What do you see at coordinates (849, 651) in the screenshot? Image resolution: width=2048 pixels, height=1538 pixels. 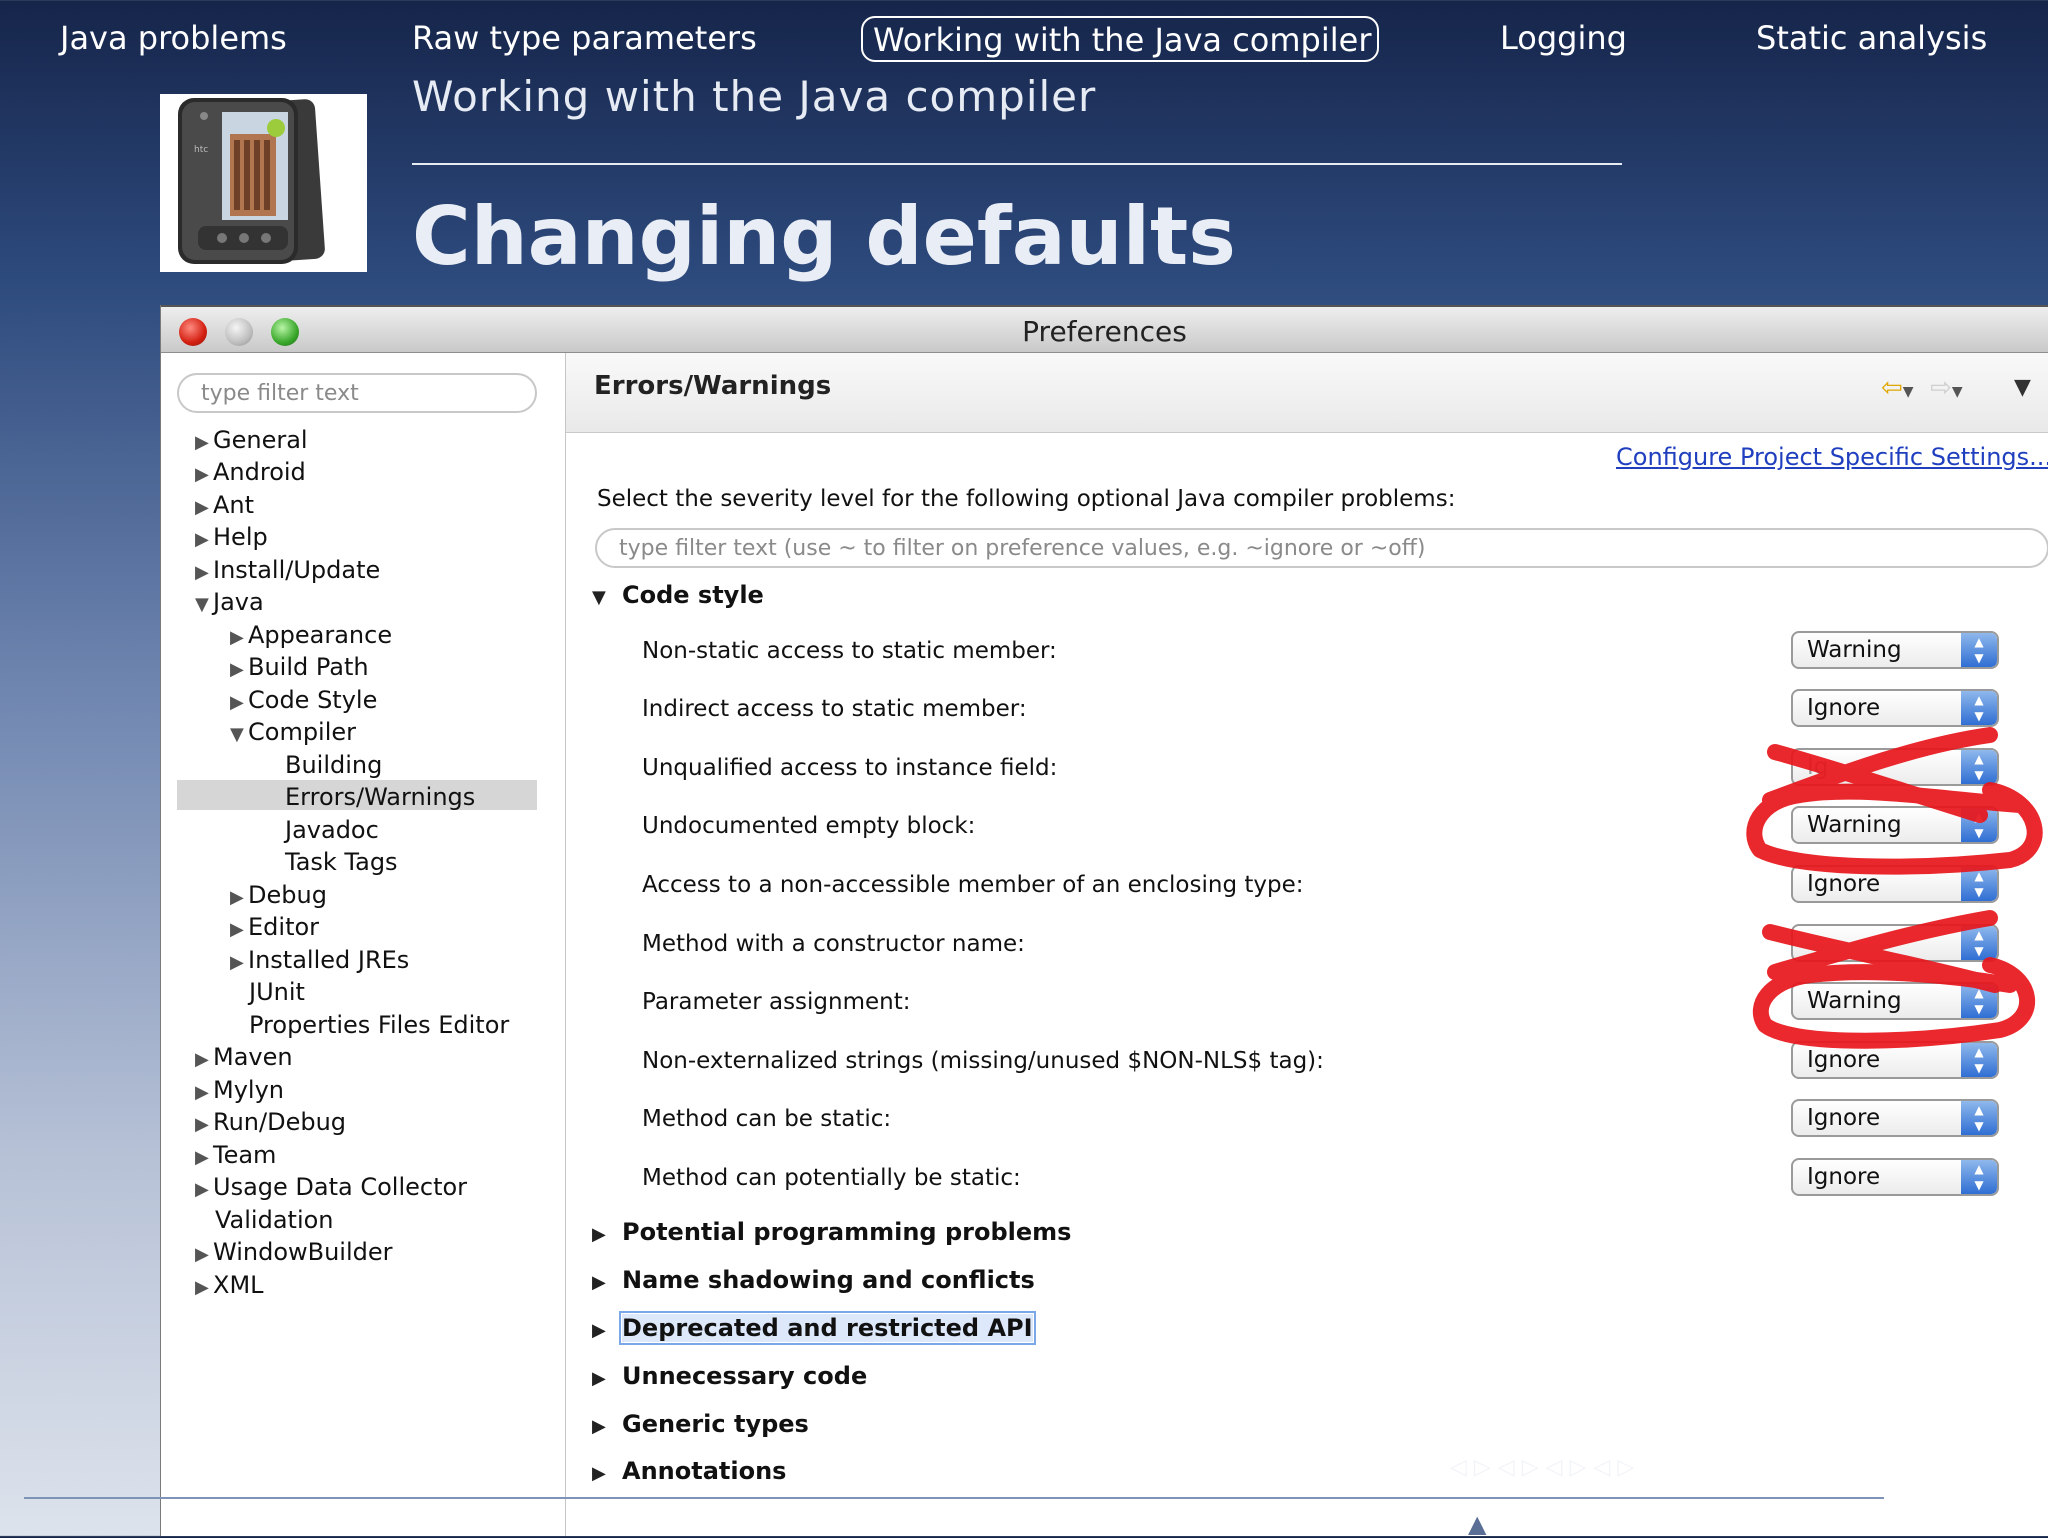 I see `option-label: Non-static access to static member:` at bounding box center [849, 651].